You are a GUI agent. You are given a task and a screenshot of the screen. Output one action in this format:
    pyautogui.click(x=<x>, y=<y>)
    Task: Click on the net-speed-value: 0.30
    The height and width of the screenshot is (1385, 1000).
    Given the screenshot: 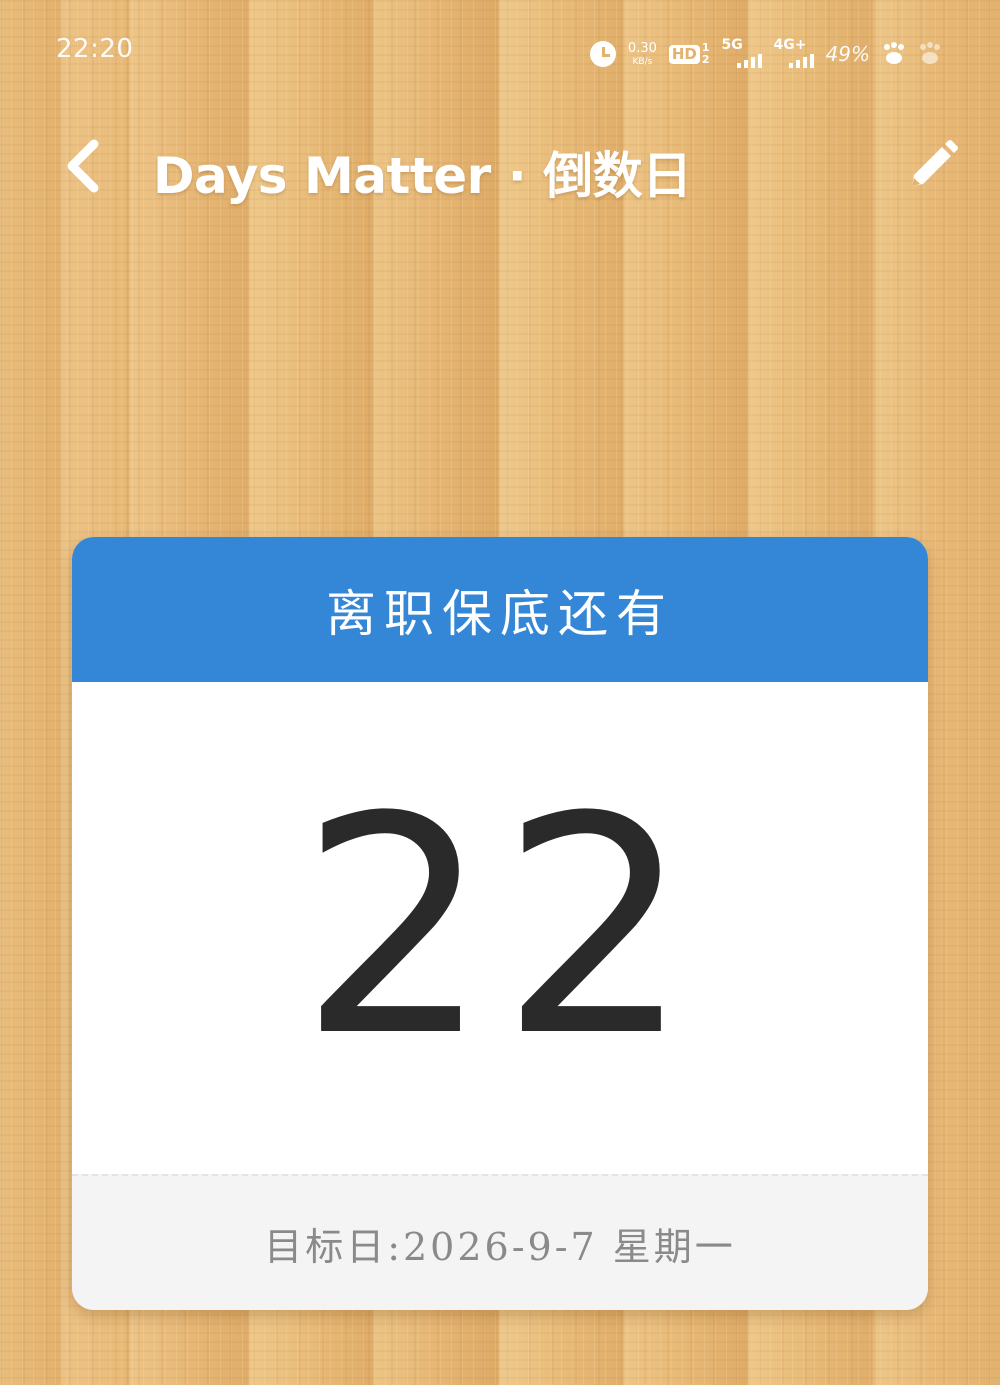 What is the action you would take?
    pyautogui.click(x=642, y=48)
    